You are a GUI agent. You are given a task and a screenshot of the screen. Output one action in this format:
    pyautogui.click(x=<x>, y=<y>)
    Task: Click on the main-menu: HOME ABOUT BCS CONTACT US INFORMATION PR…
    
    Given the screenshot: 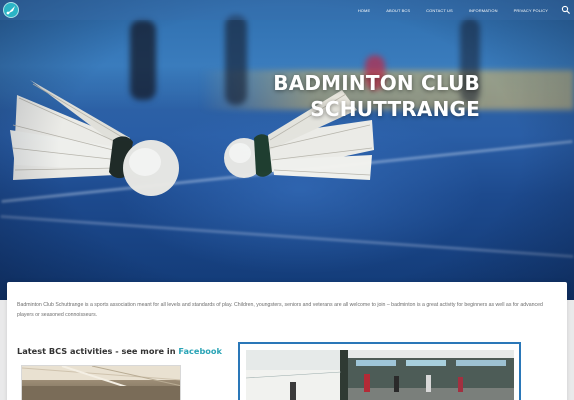 What is the action you would take?
    pyautogui.click(x=453, y=10)
    